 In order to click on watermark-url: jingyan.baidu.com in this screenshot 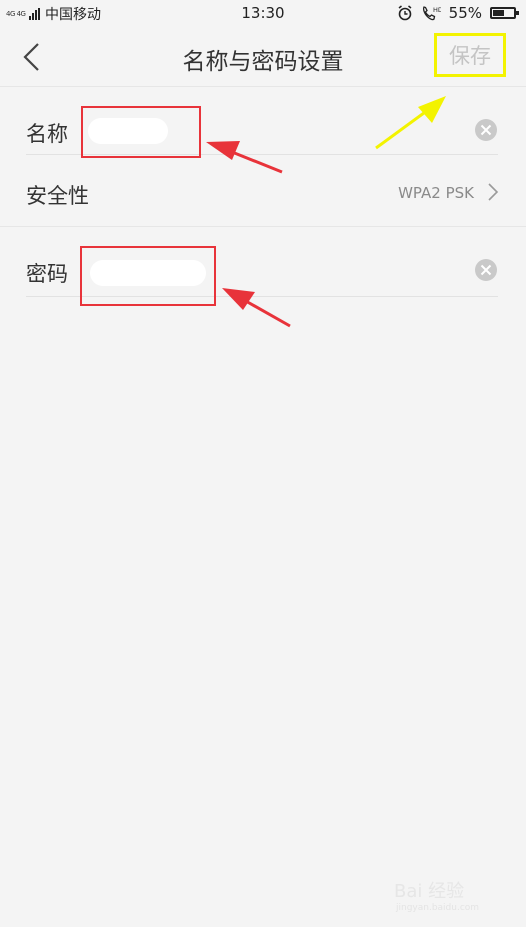, I will do `click(437, 908)`.